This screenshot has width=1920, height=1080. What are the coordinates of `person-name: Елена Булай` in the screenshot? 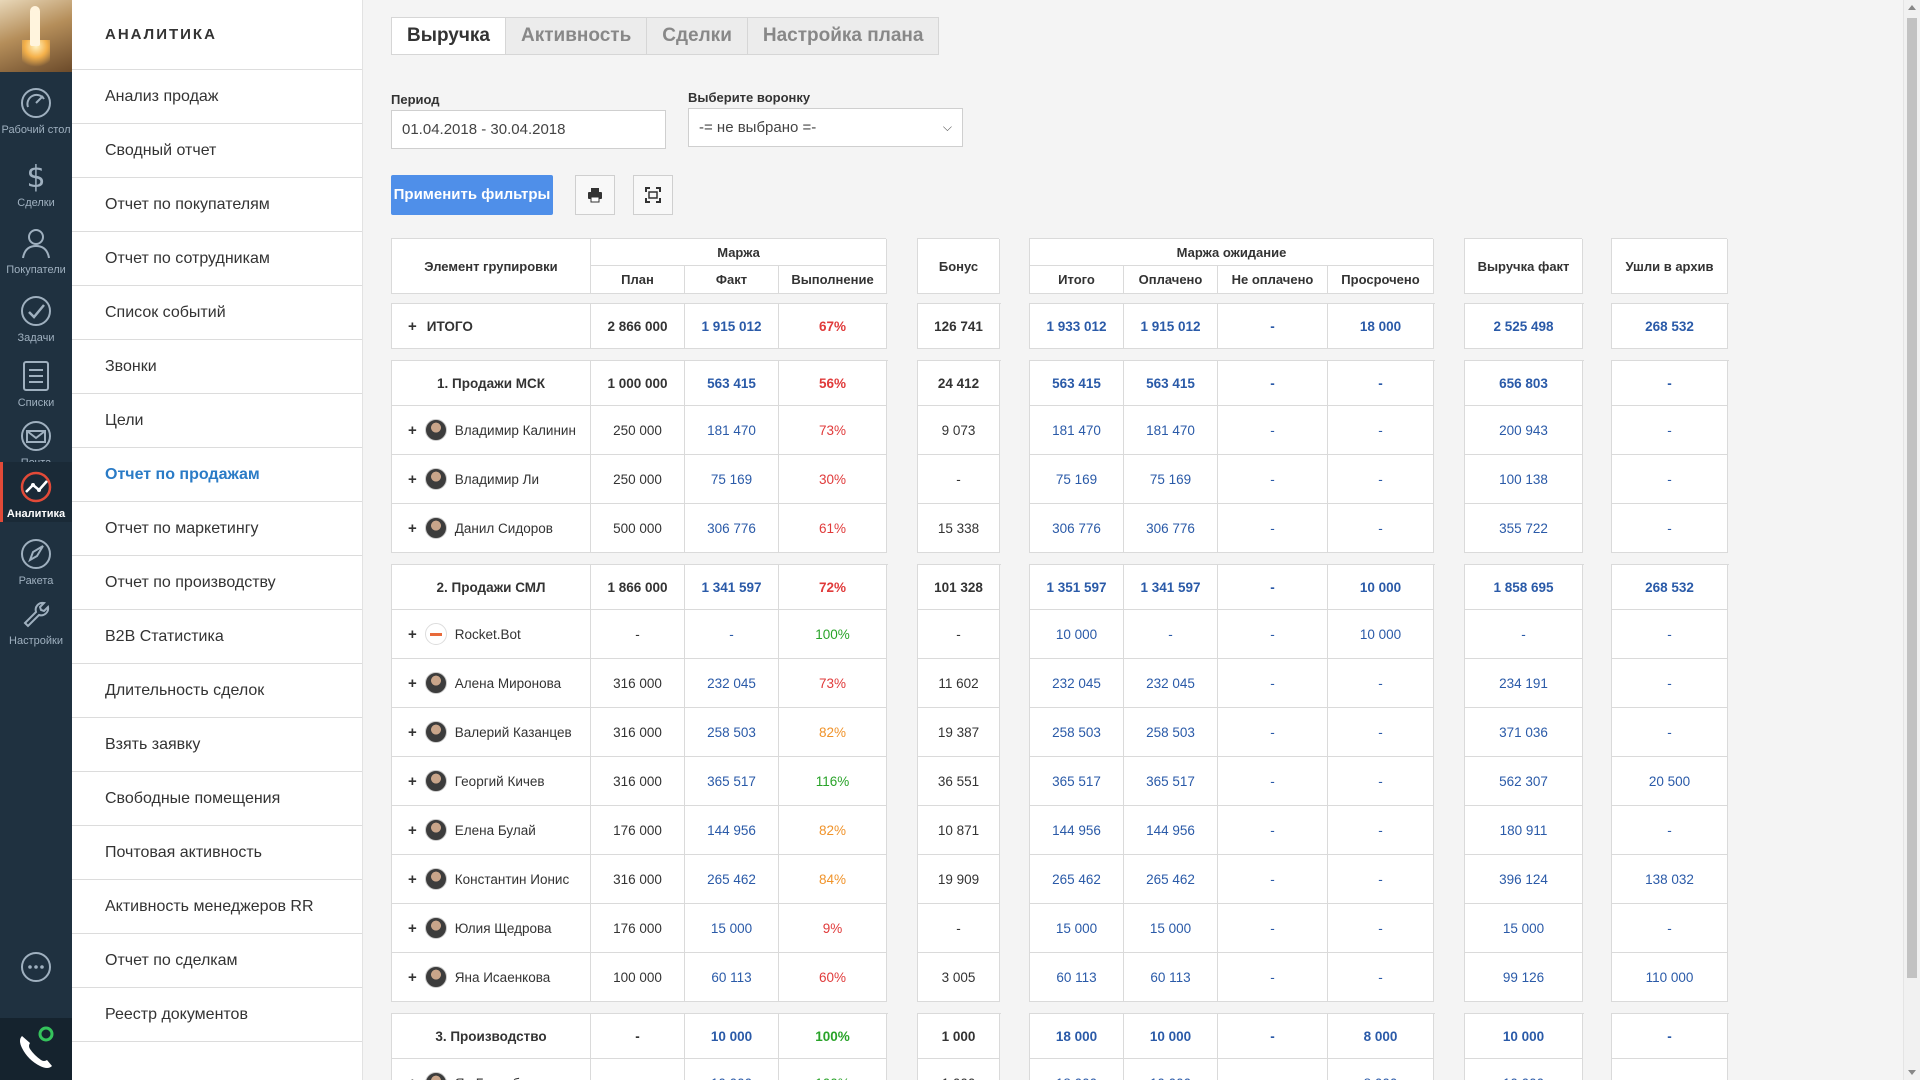 It's located at (495, 830).